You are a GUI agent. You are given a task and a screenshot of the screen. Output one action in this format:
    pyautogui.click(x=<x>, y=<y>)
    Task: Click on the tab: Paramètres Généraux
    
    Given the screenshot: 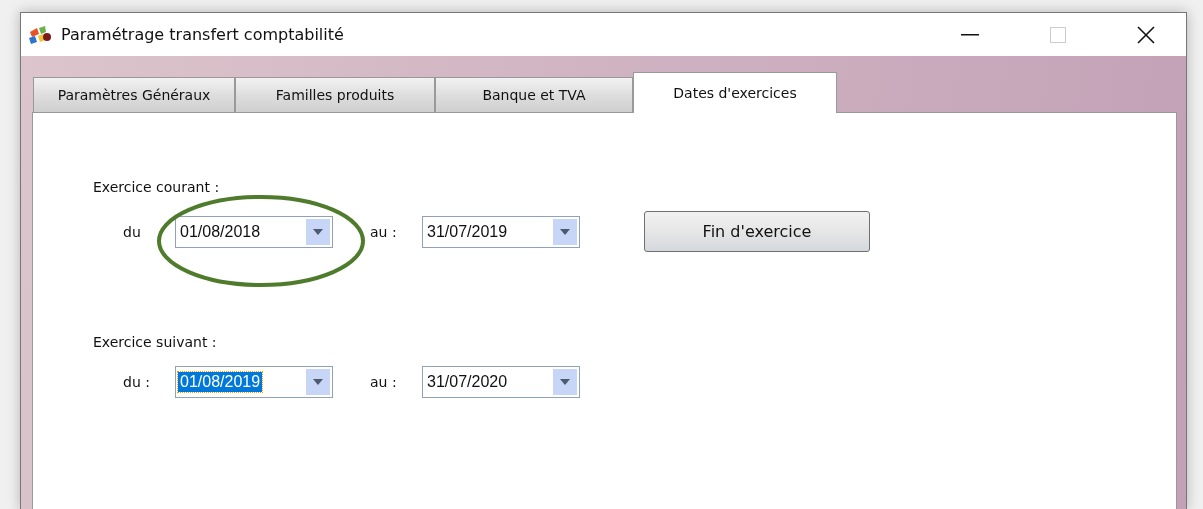 What is the action you would take?
    pyautogui.click(x=134, y=94)
    